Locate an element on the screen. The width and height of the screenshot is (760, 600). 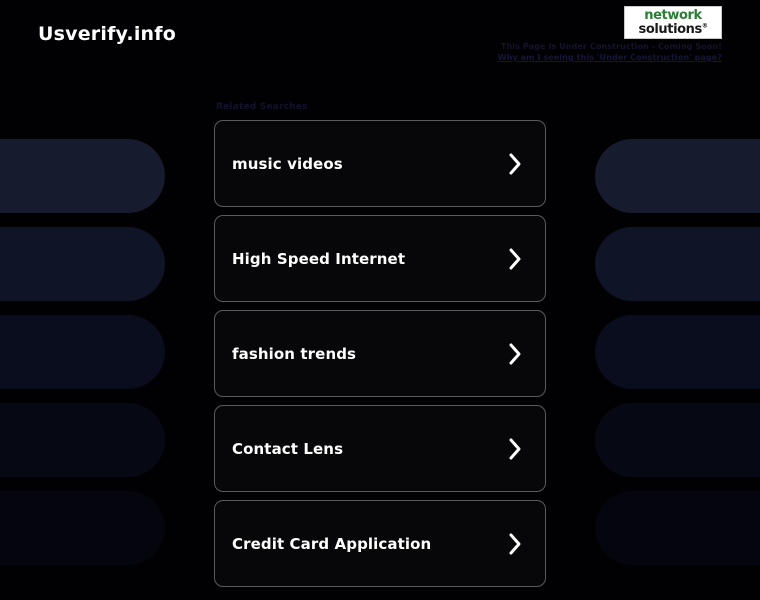
related-search-label: Contact Lens is located at coordinates (288, 448).